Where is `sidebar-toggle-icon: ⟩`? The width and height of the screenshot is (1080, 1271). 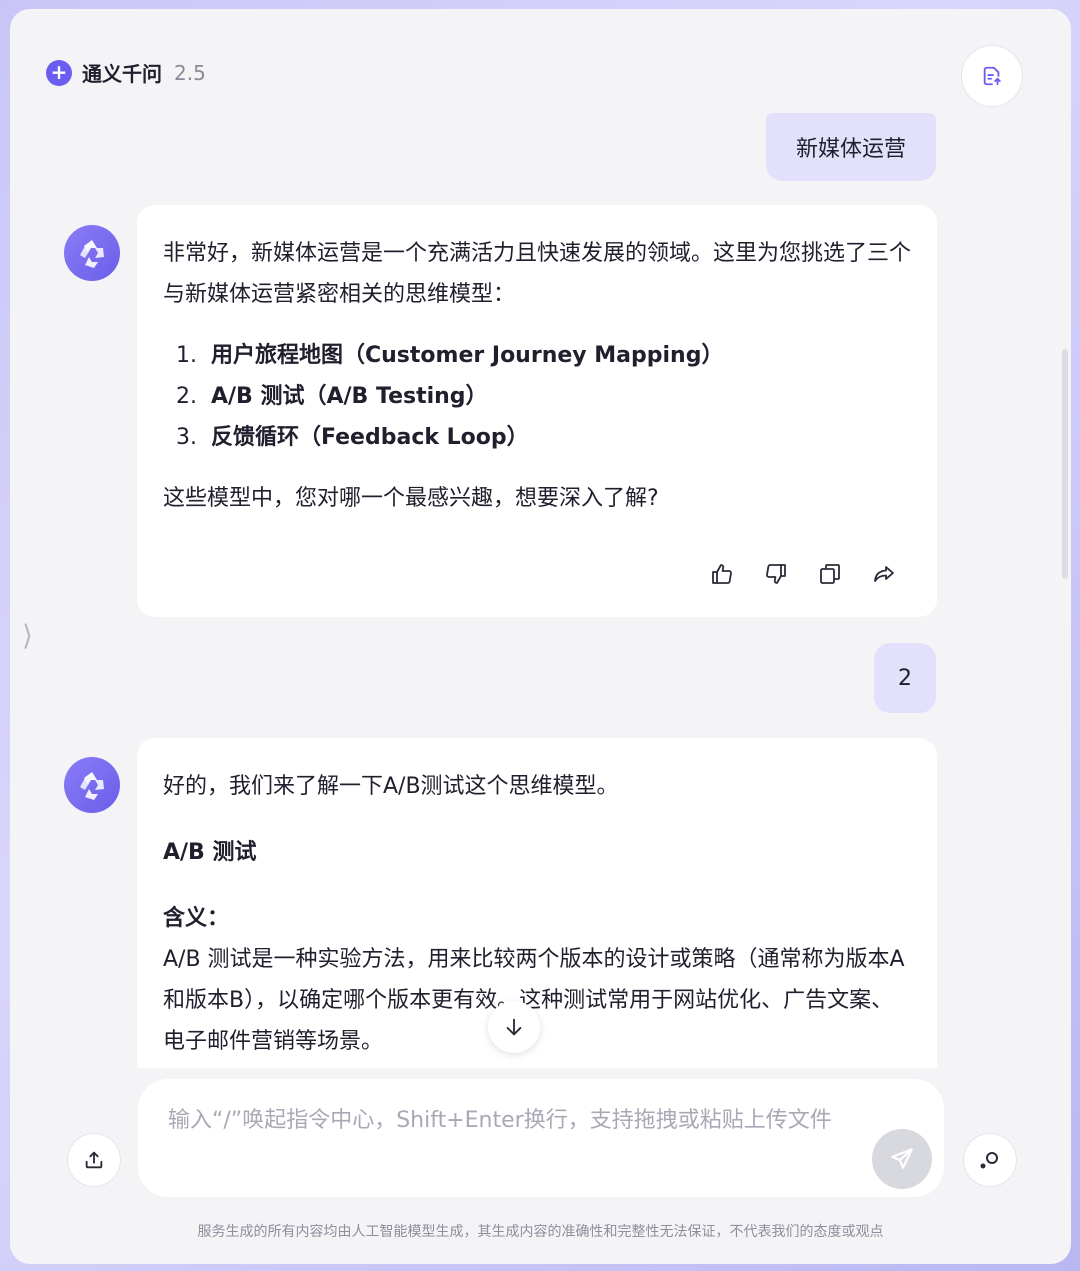
sidebar-toggle-icon: ⟩ is located at coordinates (27, 635).